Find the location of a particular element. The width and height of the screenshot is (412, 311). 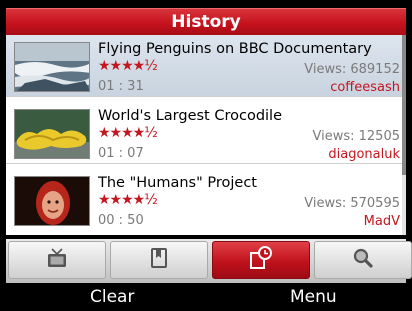

tv-icon is located at coordinates (57, 260).